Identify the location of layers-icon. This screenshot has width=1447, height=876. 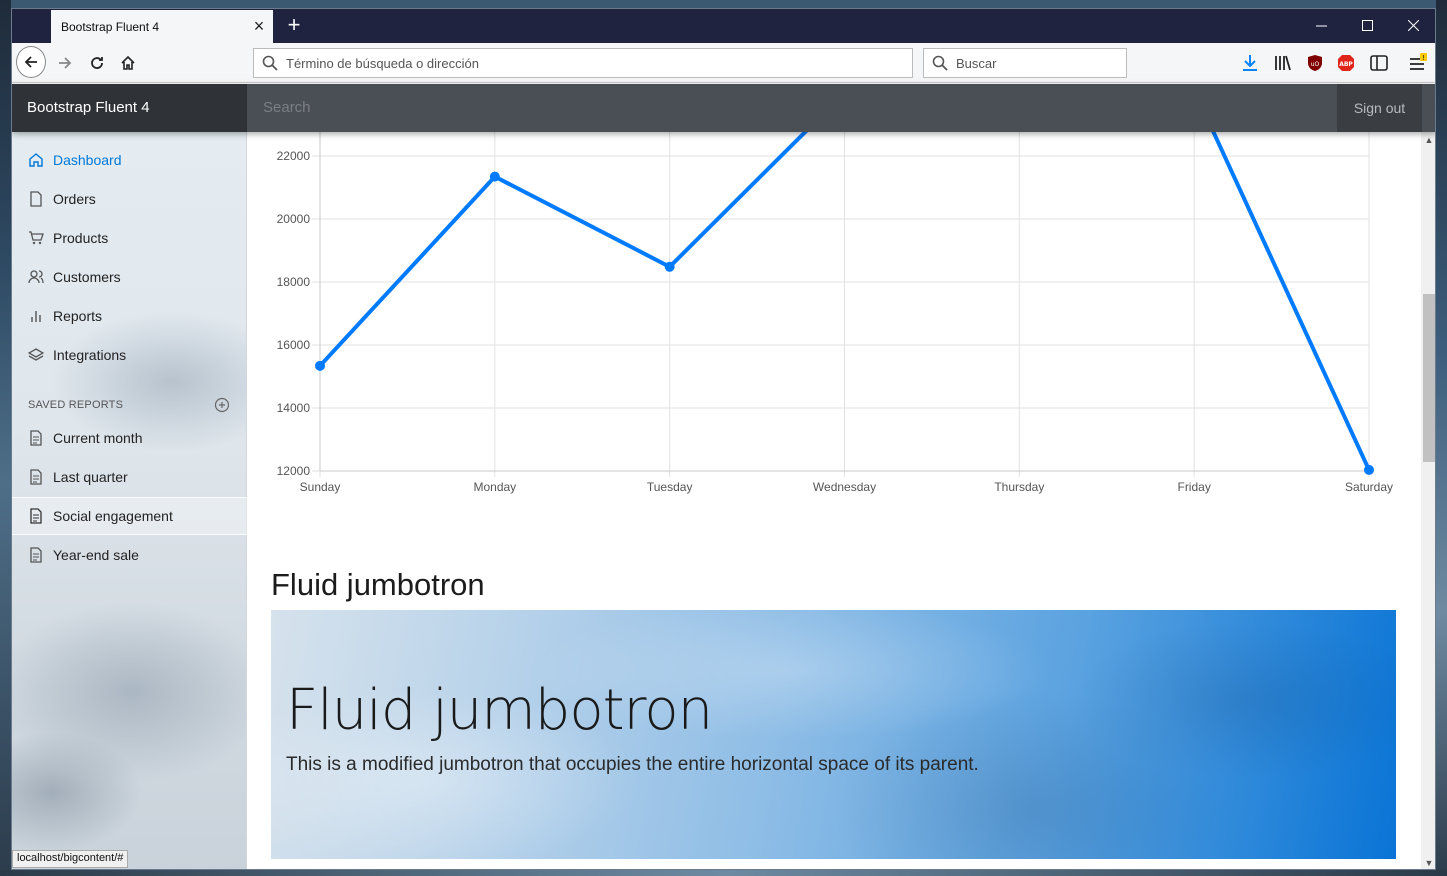
(36, 354).